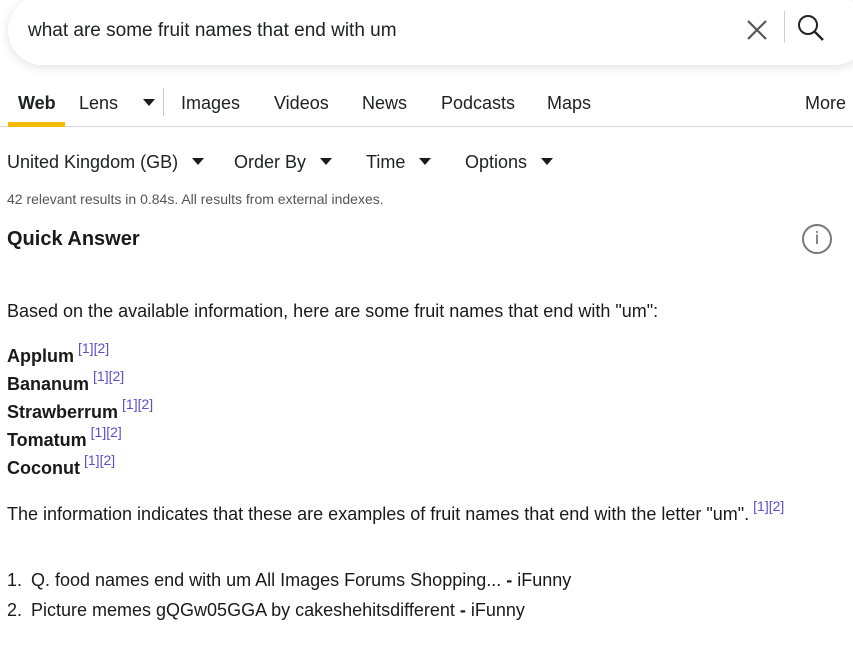  Describe the element at coordinates (15, 580) in the screenshot. I see `source-number: 1.` at that location.